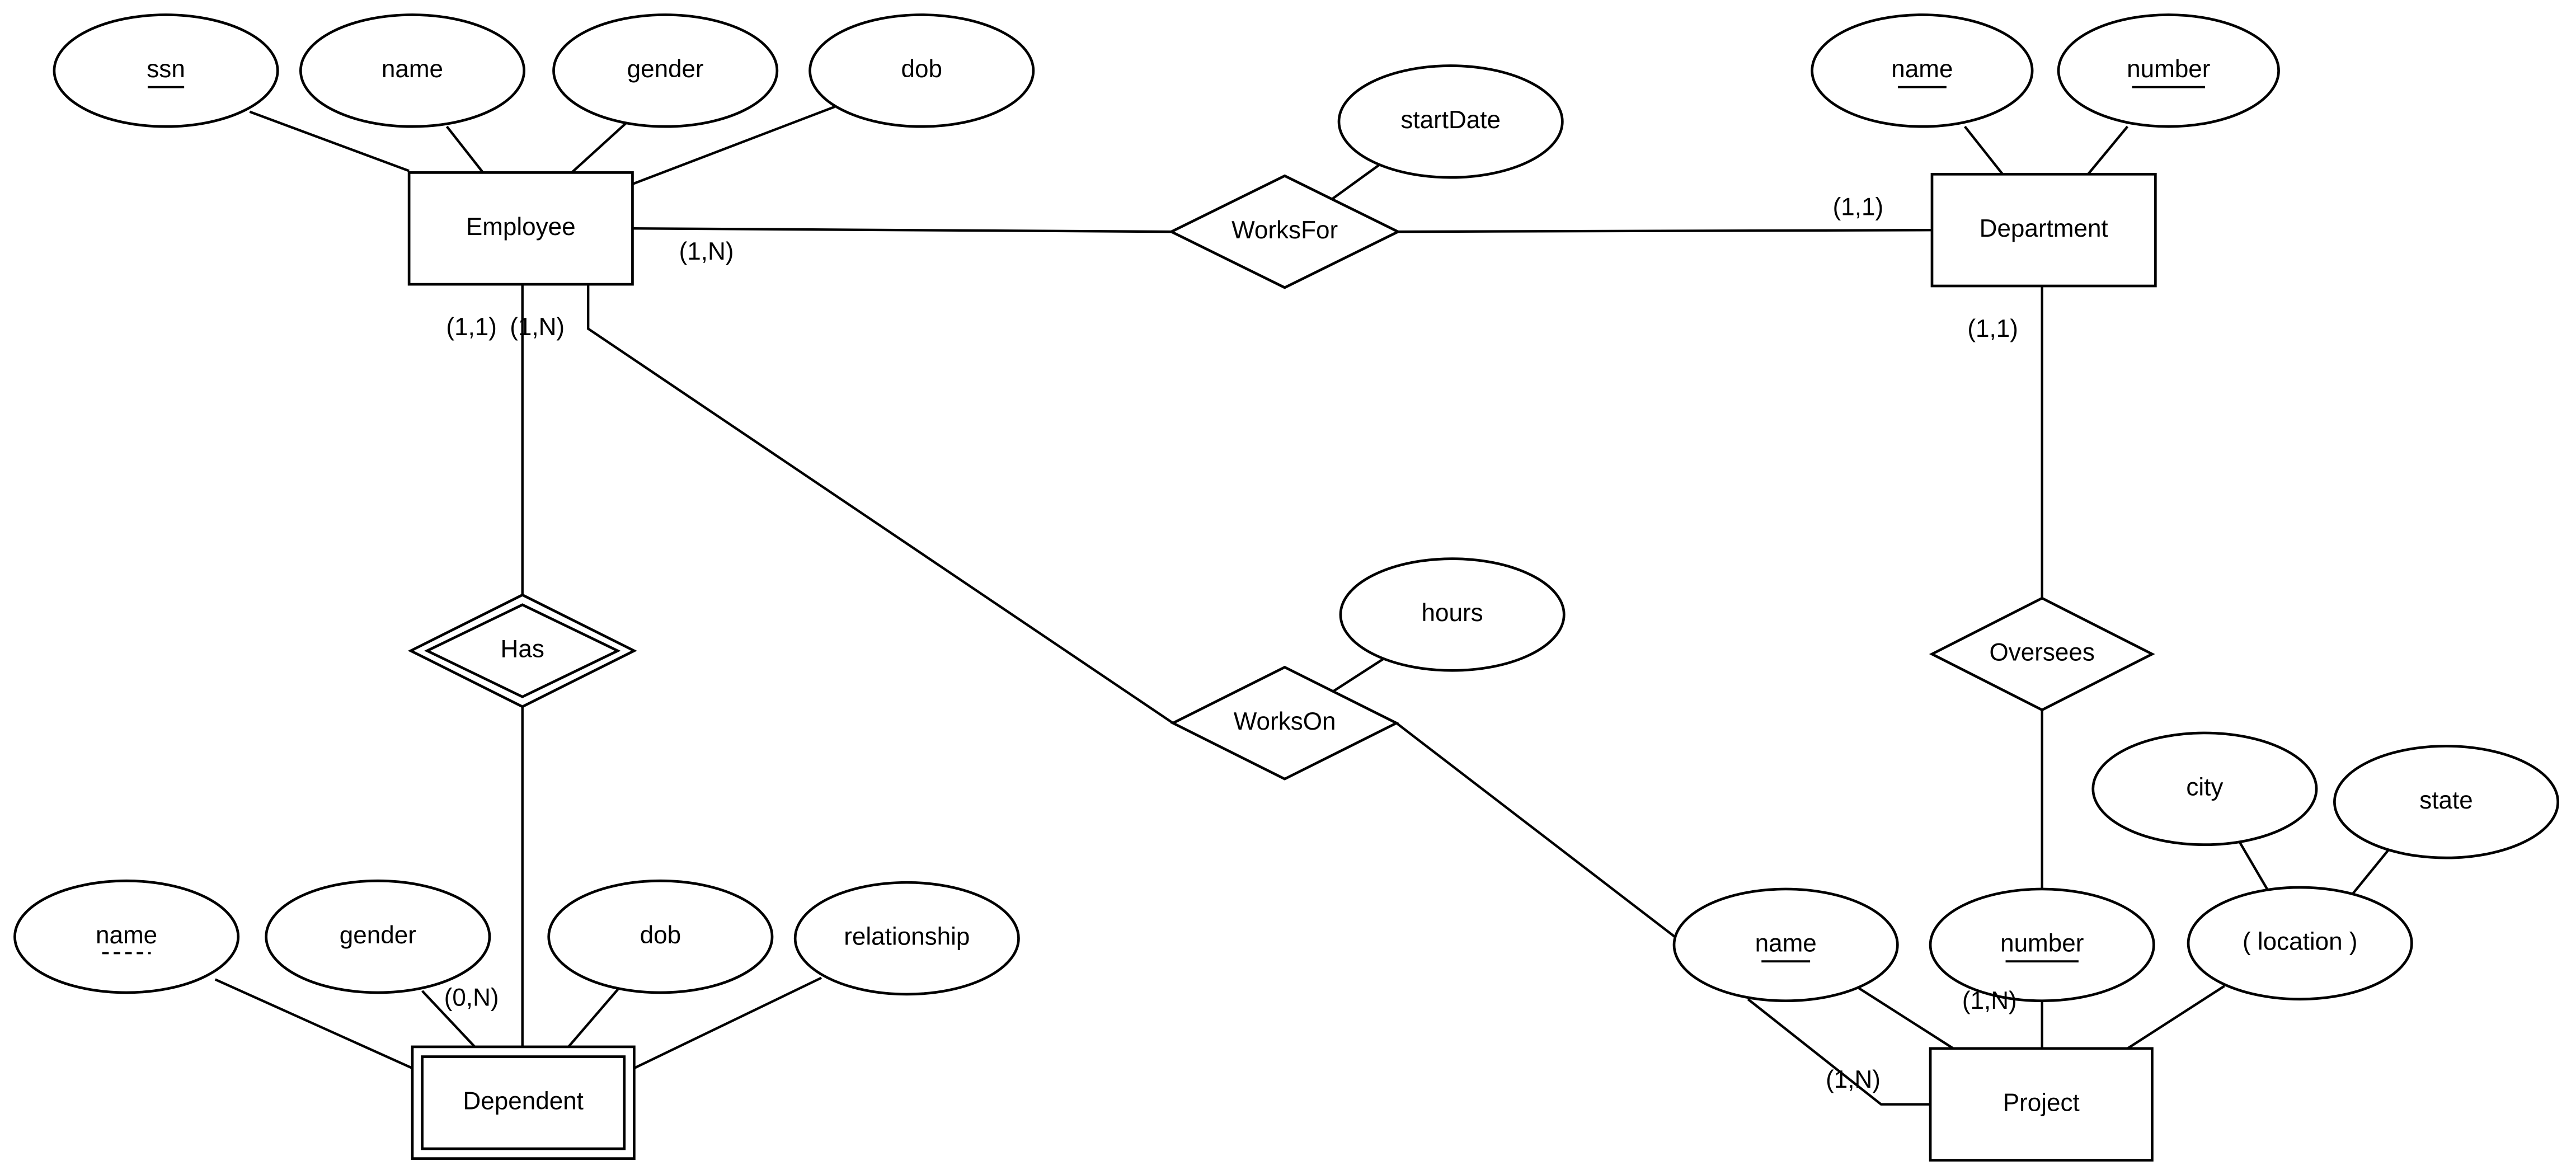 The width and height of the screenshot is (2576, 1175). Describe the element at coordinates (1983, 150) in the screenshot. I see `connector-deptname-department` at that location.